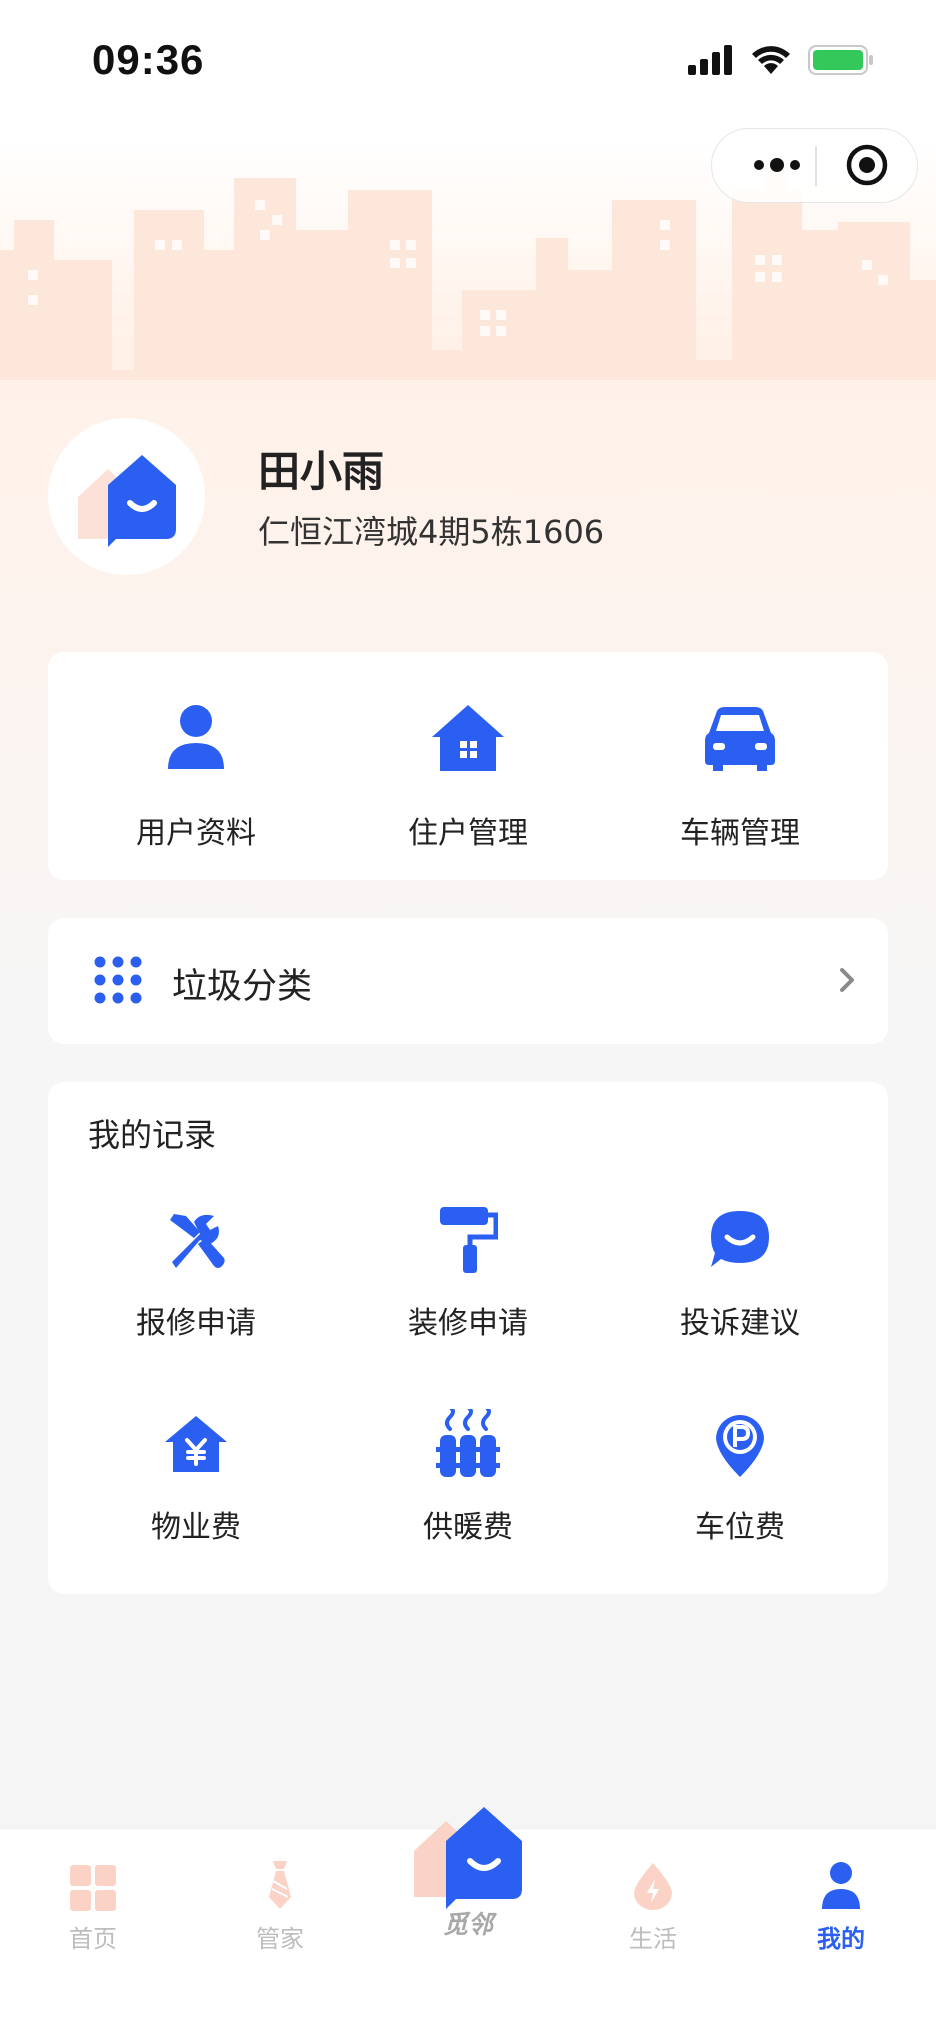 Image resolution: width=936 pixels, height=2025 pixels. I want to click on tab-home-label: 首页, so click(93, 1939).